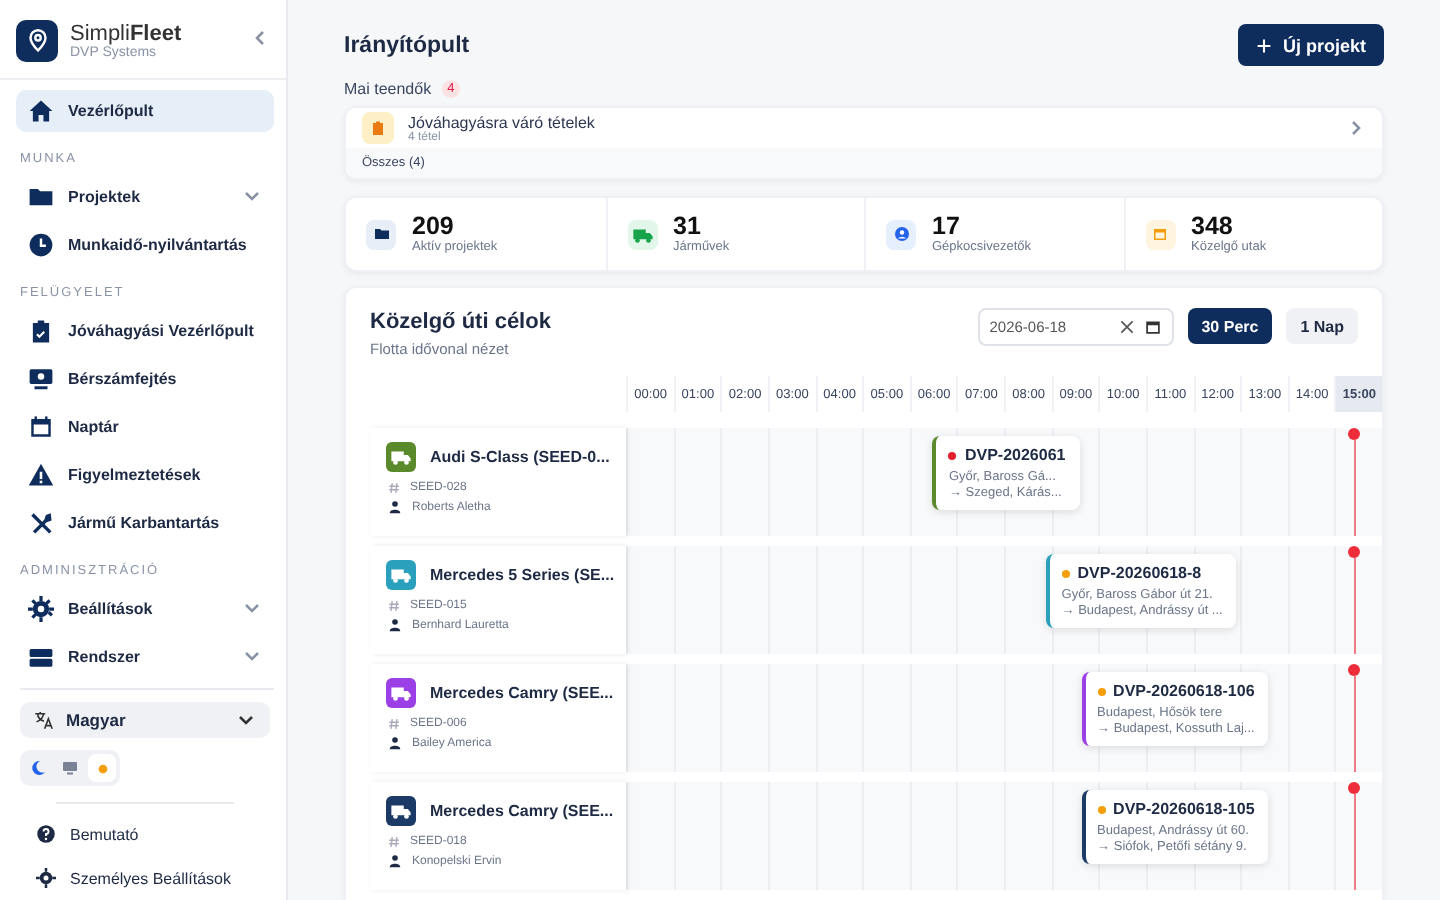  Describe the element at coordinates (145, 656) in the screenshot. I see `sidebar-item: Rendszer` at that location.